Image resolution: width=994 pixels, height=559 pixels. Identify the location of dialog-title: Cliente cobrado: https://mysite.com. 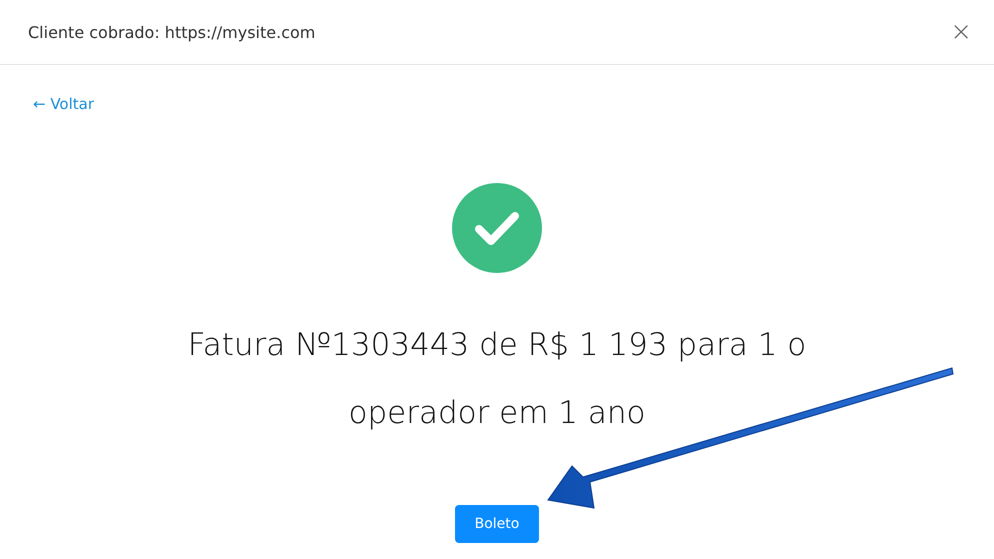
(172, 32).